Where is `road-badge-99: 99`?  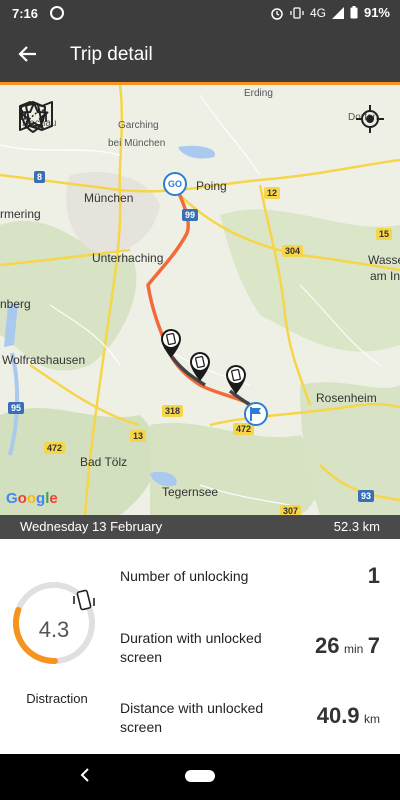
road-badge-99: 99 is located at coordinates (190, 215).